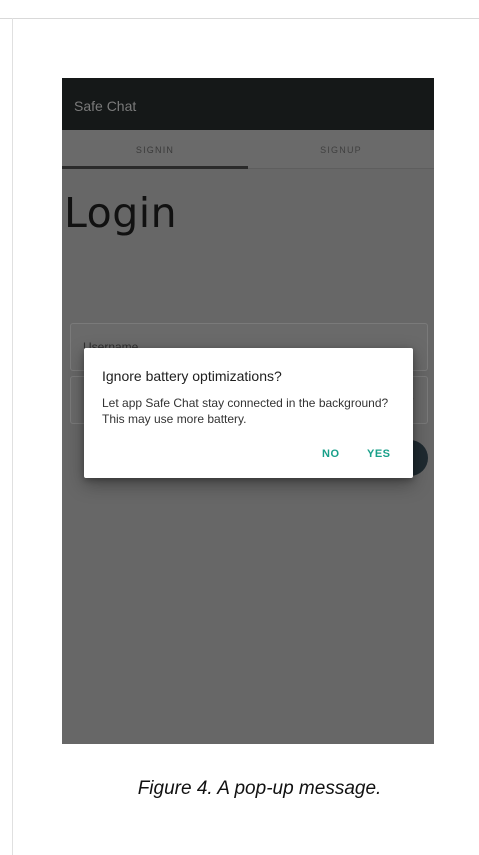 The height and width of the screenshot is (855, 479). I want to click on page-border-left, so click(12, 436).